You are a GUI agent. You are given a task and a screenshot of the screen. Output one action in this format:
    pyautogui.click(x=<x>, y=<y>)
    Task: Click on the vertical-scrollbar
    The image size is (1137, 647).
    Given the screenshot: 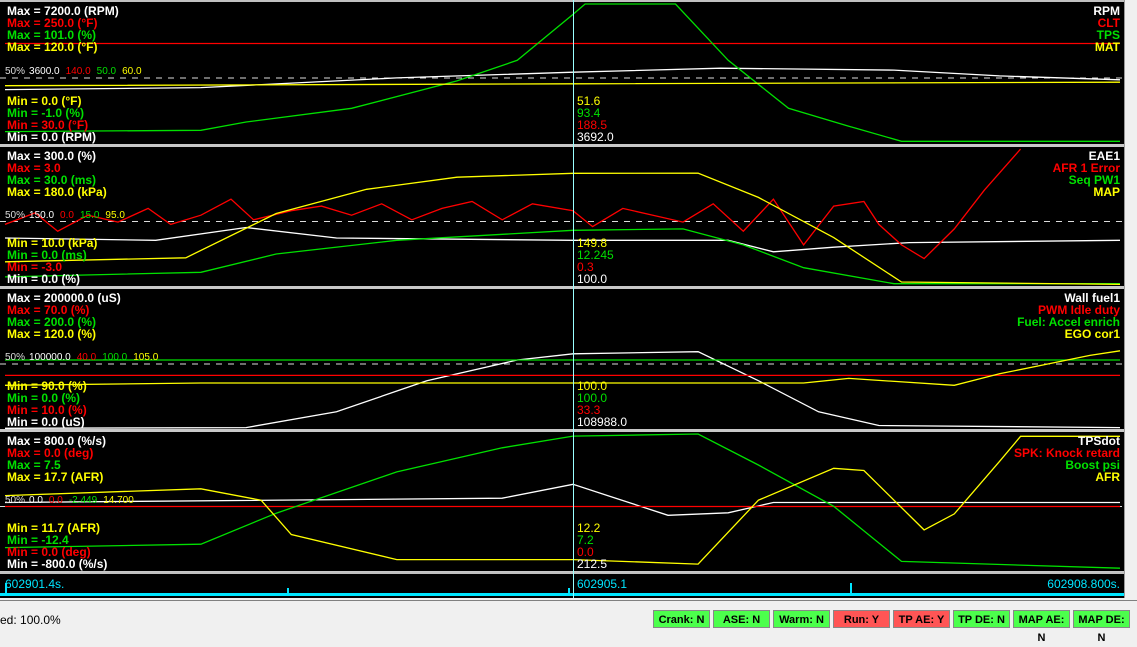 What is the action you would take?
    pyautogui.click(x=1130, y=299)
    